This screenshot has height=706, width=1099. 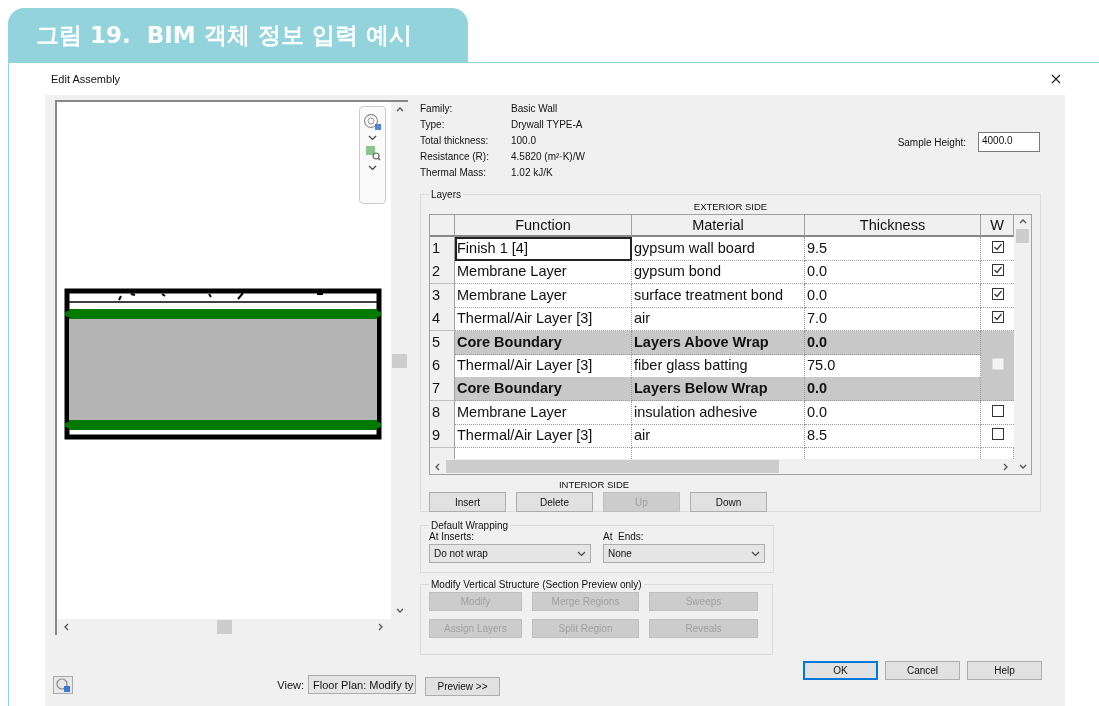 What do you see at coordinates (467, 502) in the screenshot?
I see `layer-button: Insert` at bounding box center [467, 502].